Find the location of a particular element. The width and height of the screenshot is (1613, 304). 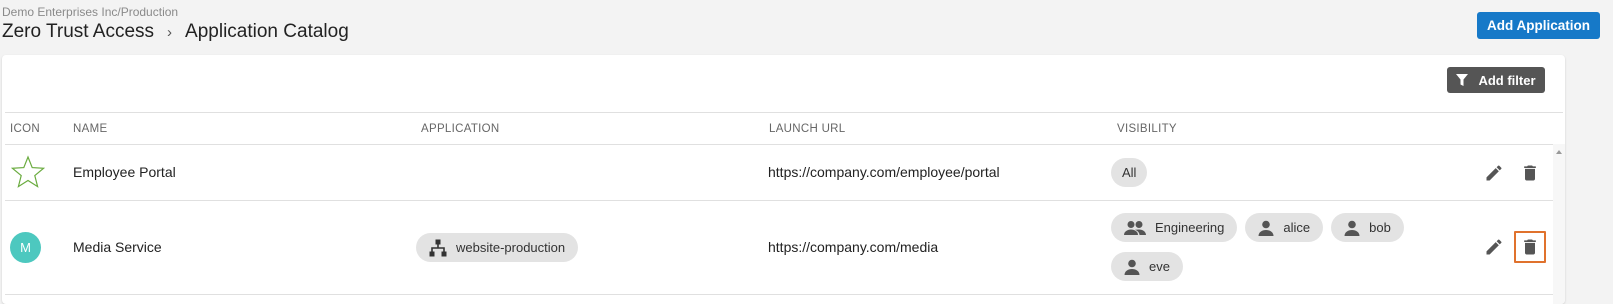

visibility-chip-label: alice is located at coordinates (1297, 227).